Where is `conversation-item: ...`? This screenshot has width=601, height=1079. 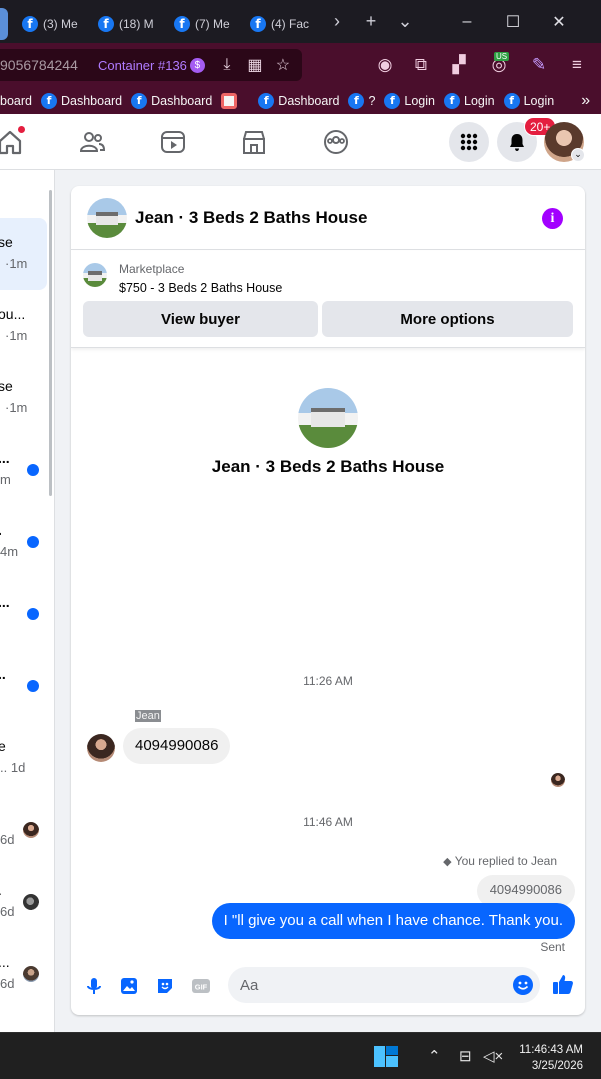 conversation-item: ... is located at coordinates (23, 614).